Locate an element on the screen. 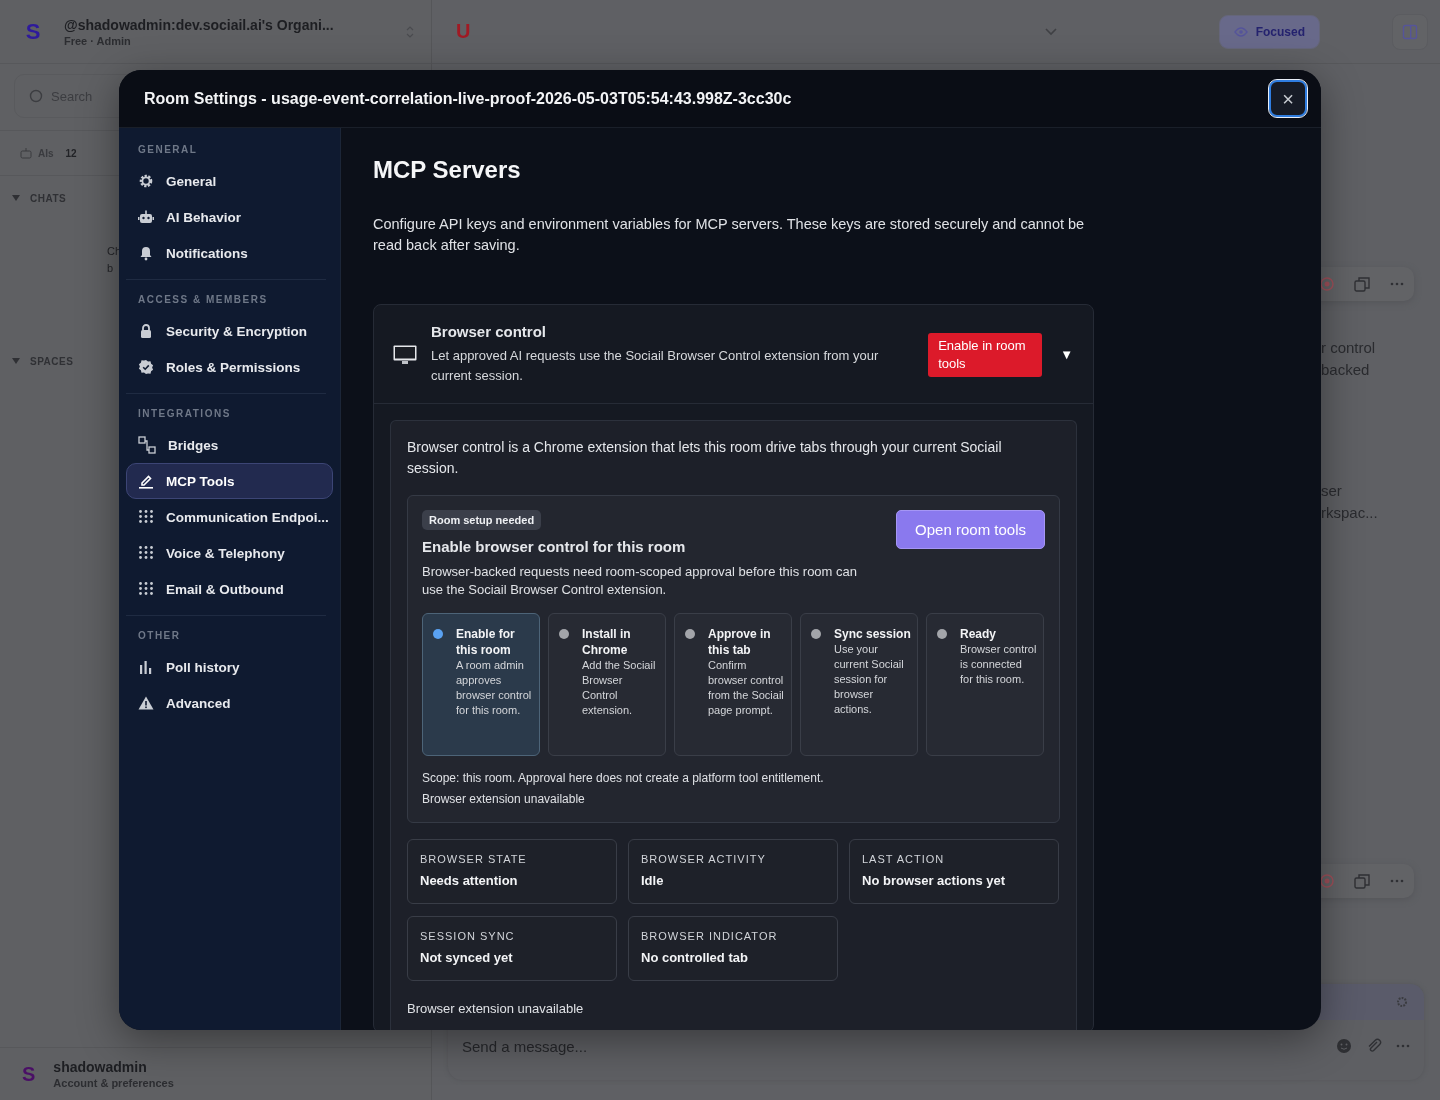 Image resolution: width=1440 pixels, height=1100 pixels. step-card: Ready Browser control is connected for this room. is located at coordinates (985, 684).